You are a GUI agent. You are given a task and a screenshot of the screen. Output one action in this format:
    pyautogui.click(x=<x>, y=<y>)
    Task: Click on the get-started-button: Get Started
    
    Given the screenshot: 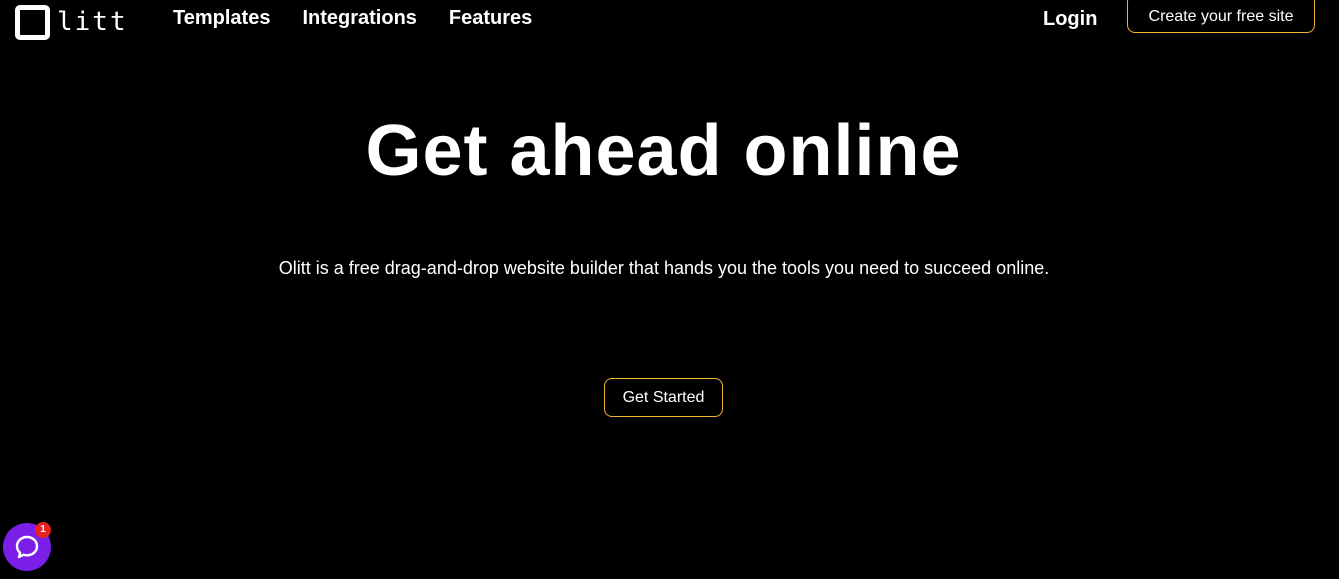 What is the action you would take?
    pyautogui.click(x=663, y=397)
    